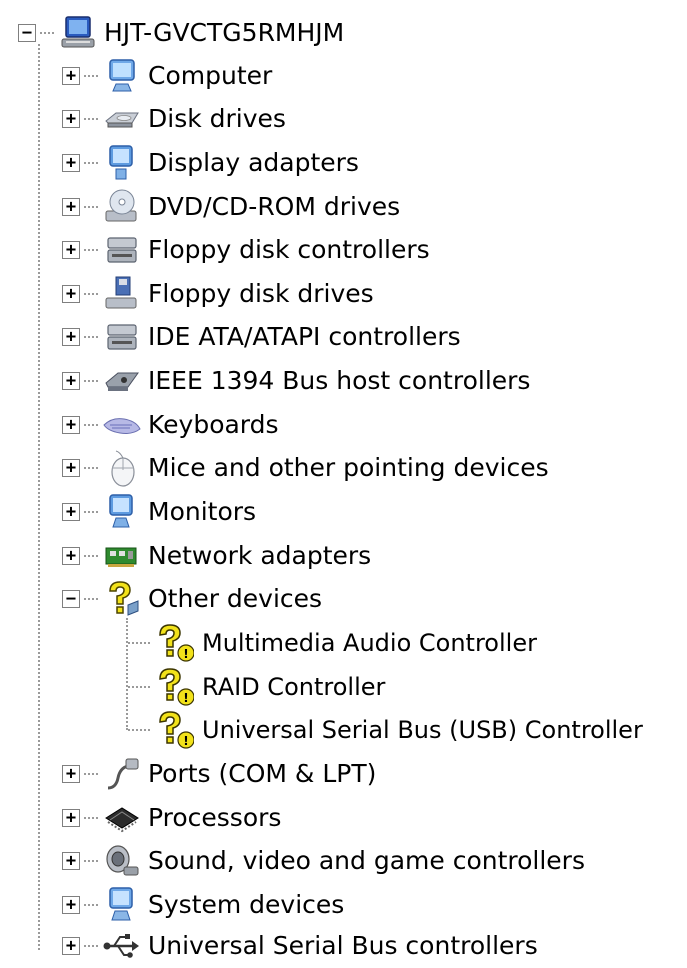 The width and height of the screenshot is (687, 968). What do you see at coordinates (262, 773) in the screenshot?
I see `tree-item-label: Ports (COM & LPT)` at bounding box center [262, 773].